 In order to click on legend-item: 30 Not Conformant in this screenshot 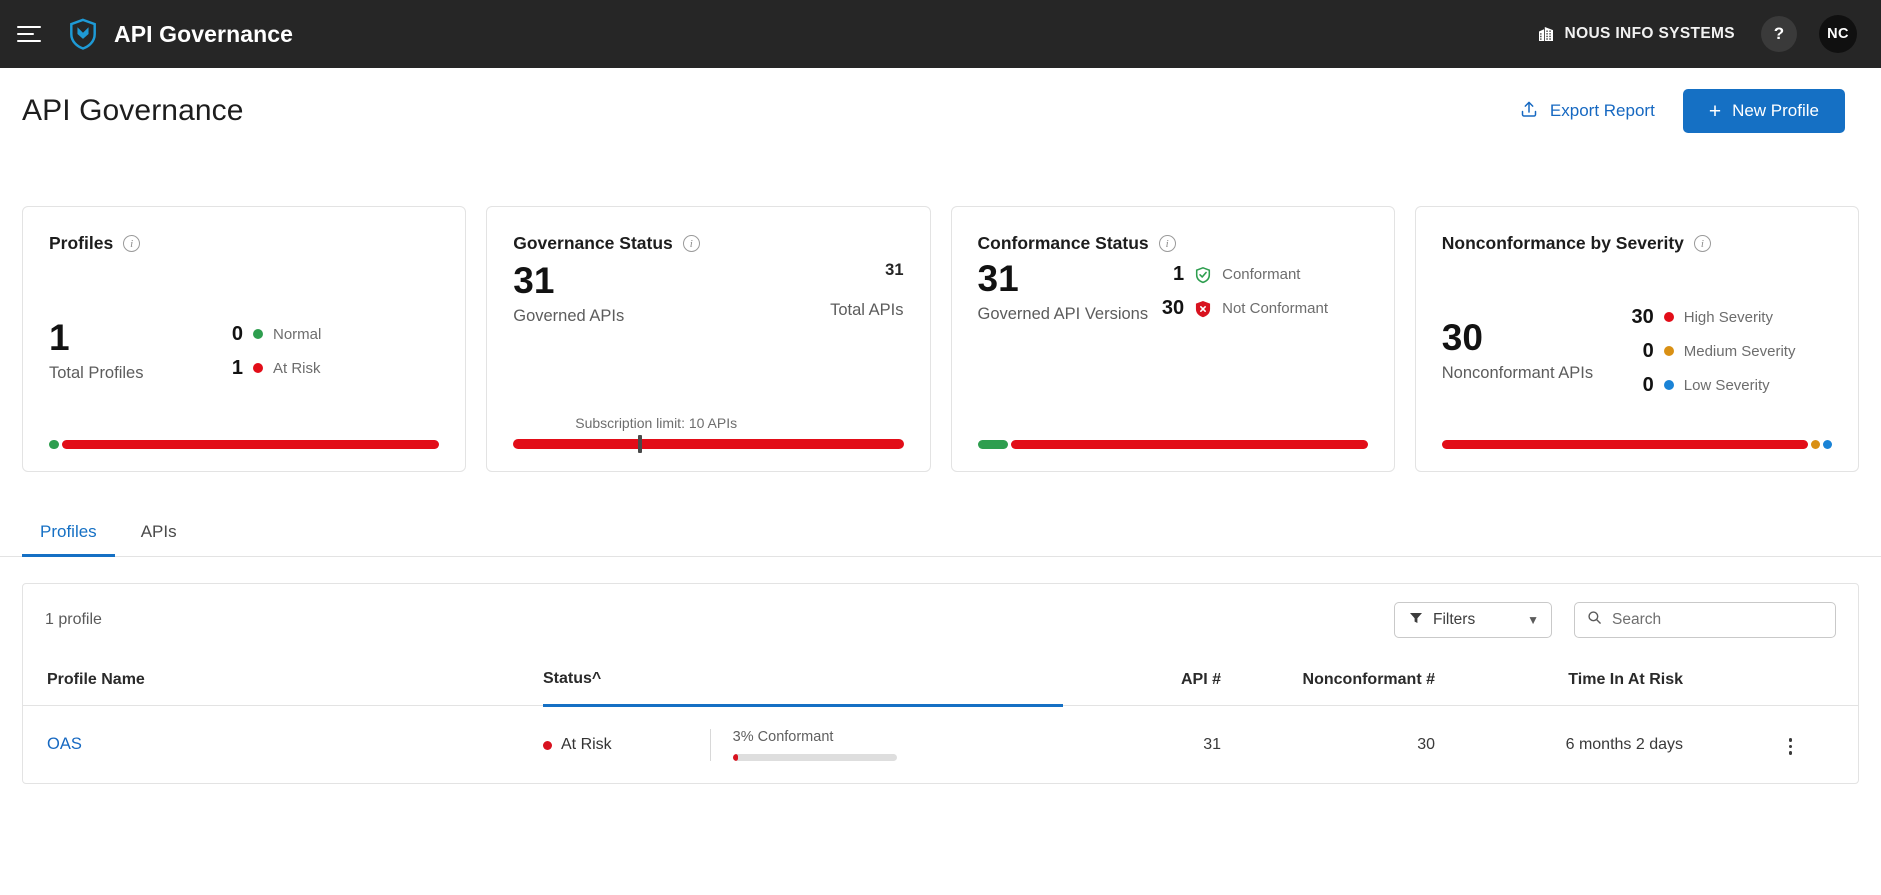, I will do `click(1243, 308)`.